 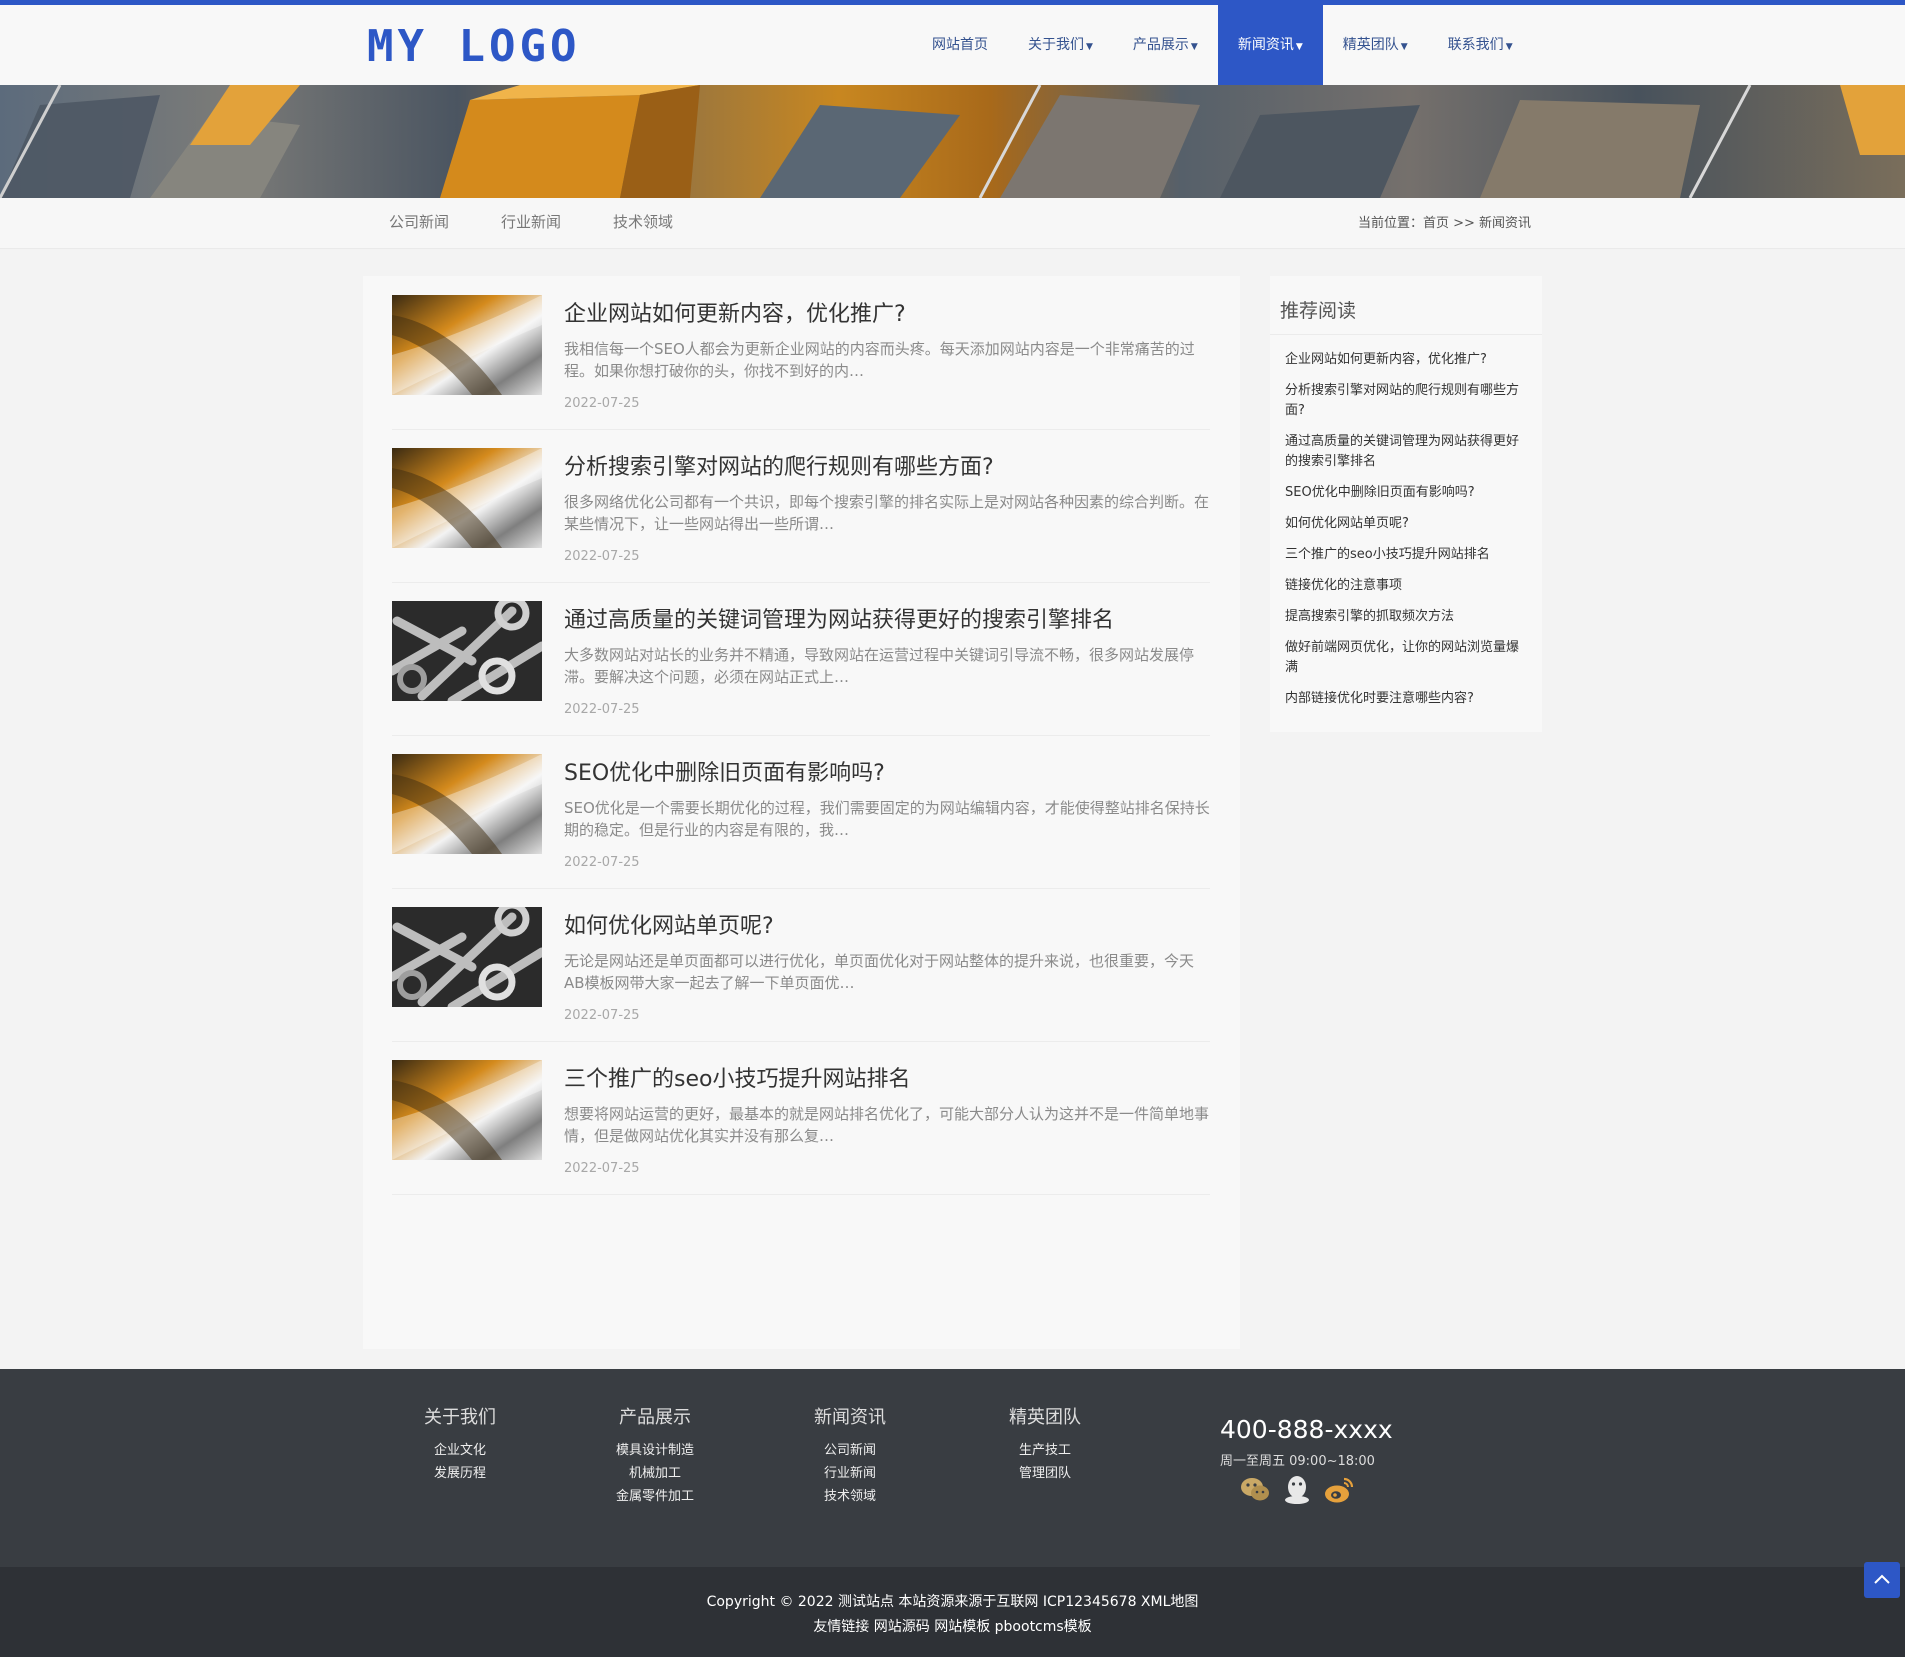 What do you see at coordinates (655, 1473) in the screenshot?
I see `footer-link: 机械加工` at bounding box center [655, 1473].